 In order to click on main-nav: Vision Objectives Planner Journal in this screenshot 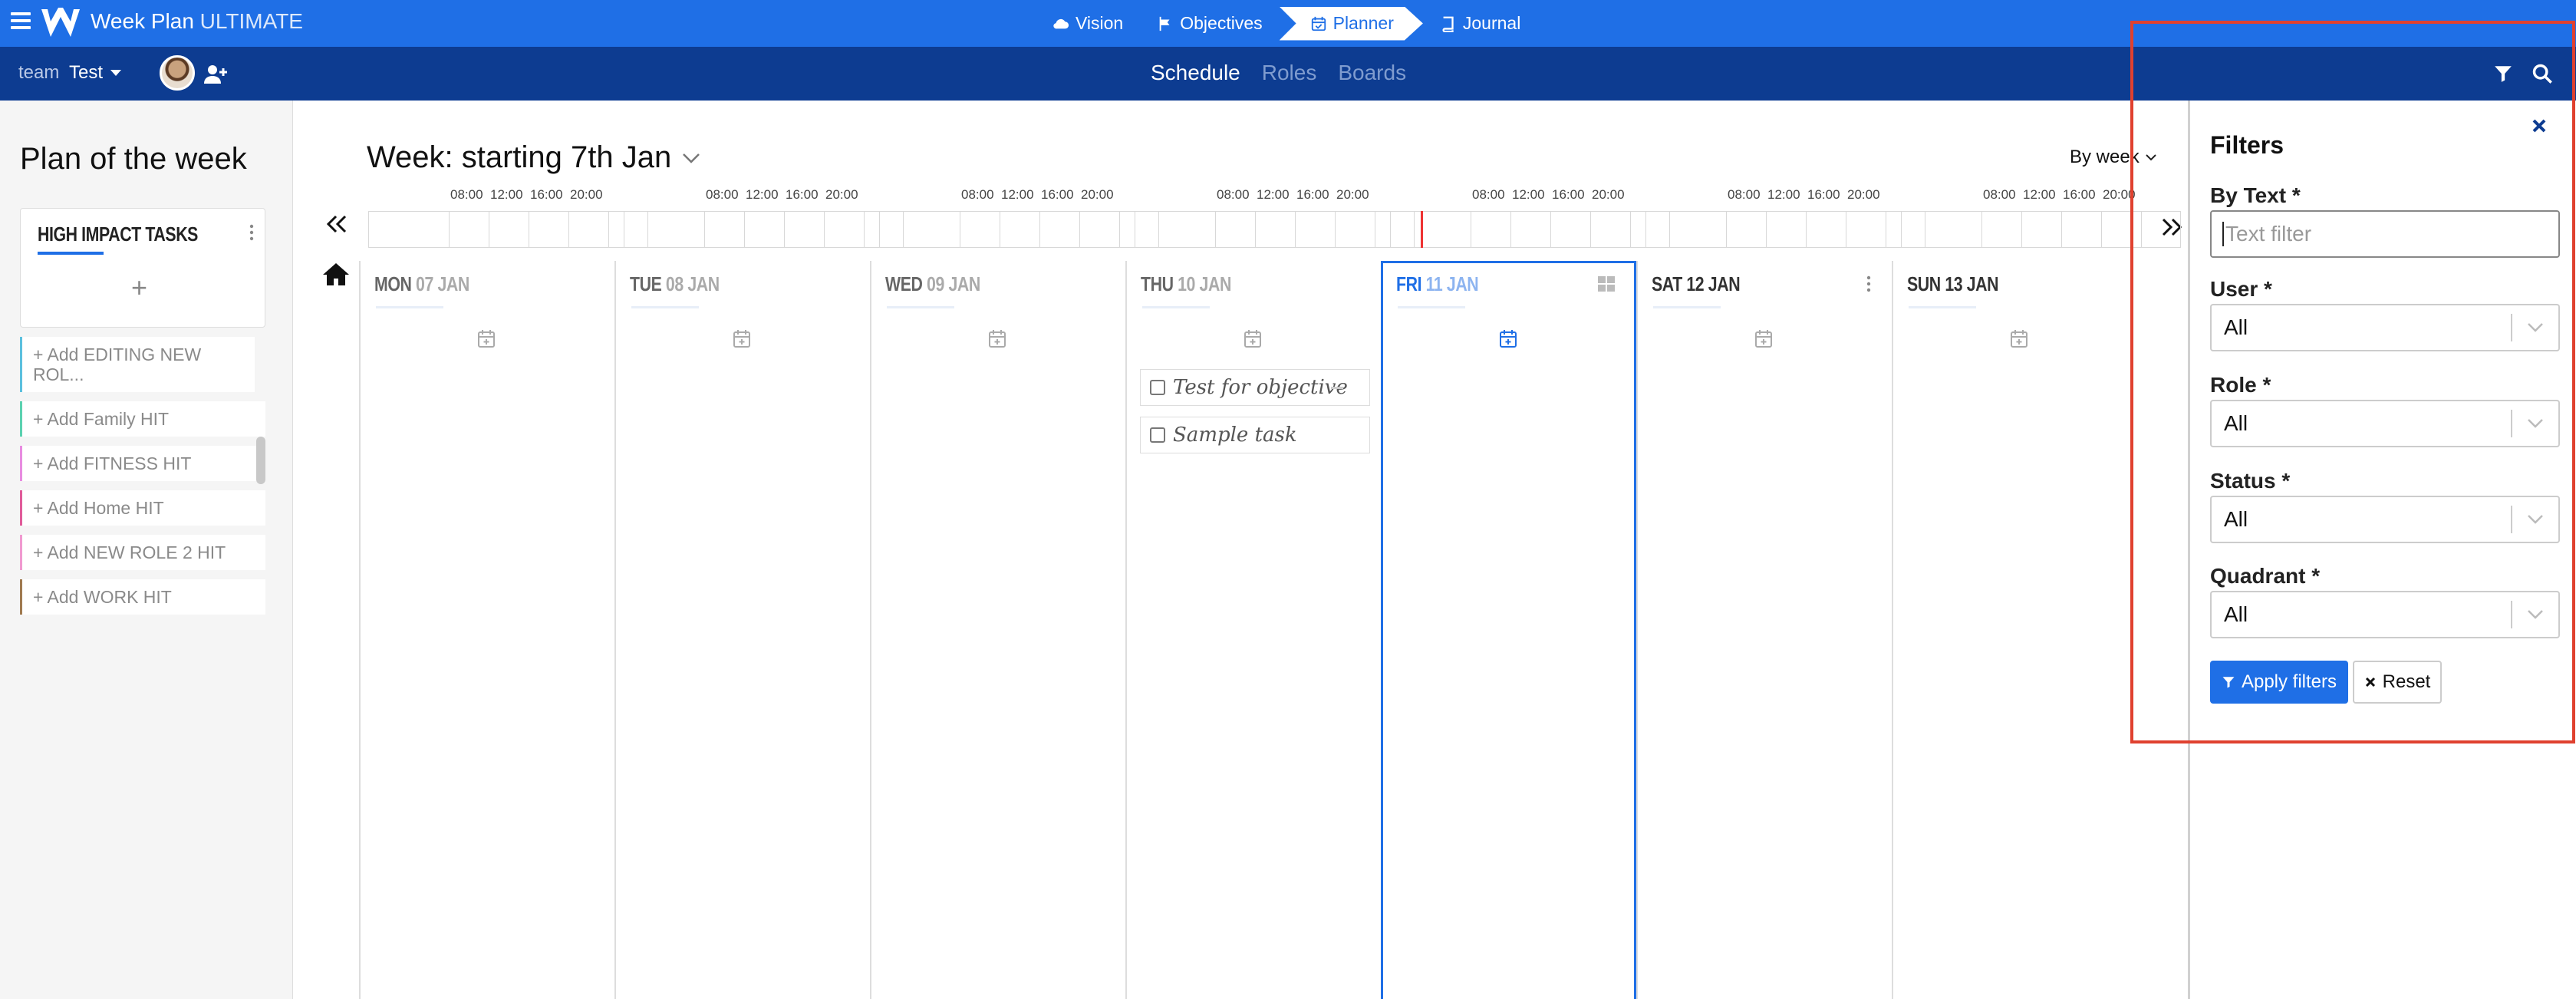, I will do `click(1286, 23)`.